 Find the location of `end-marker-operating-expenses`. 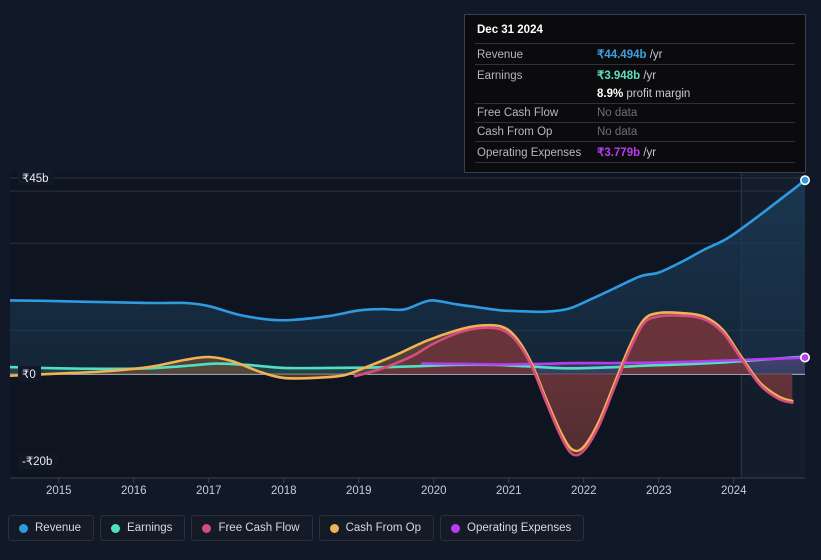

end-marker-operating-expenses is located at coordinates (804, 357).